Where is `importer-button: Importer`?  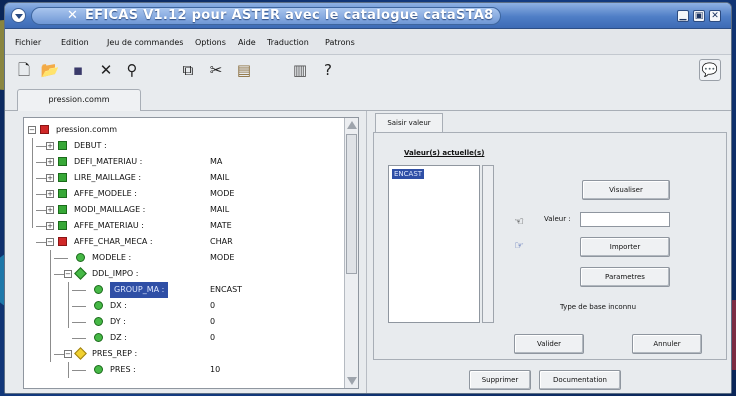
importer-button: Importer is located at coordinates (625, 247).